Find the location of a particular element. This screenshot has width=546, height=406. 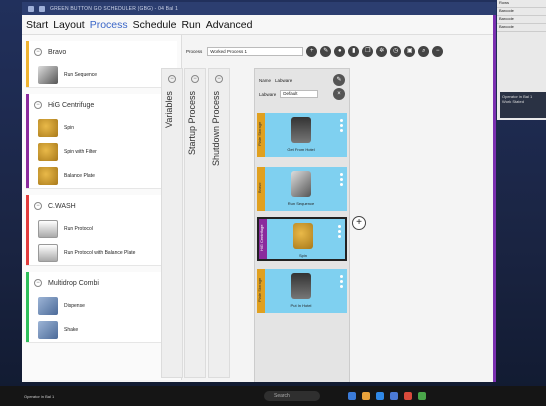

step-item: Run Protocol with Balance Plate is located at coordinates (101, 253).